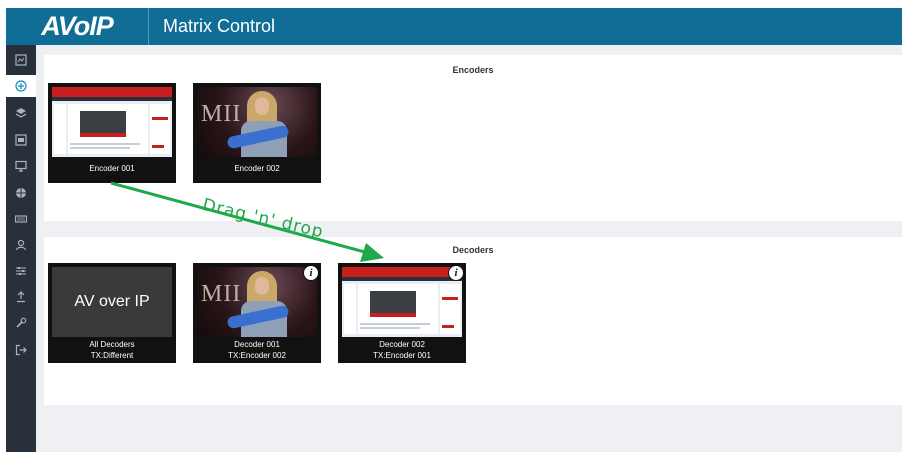 This screenshot has width=902, height=452. Describe the element at coordinates (257, 122) in the screenshot. I see `encoder-preview-thumbnail: MII` at that location.